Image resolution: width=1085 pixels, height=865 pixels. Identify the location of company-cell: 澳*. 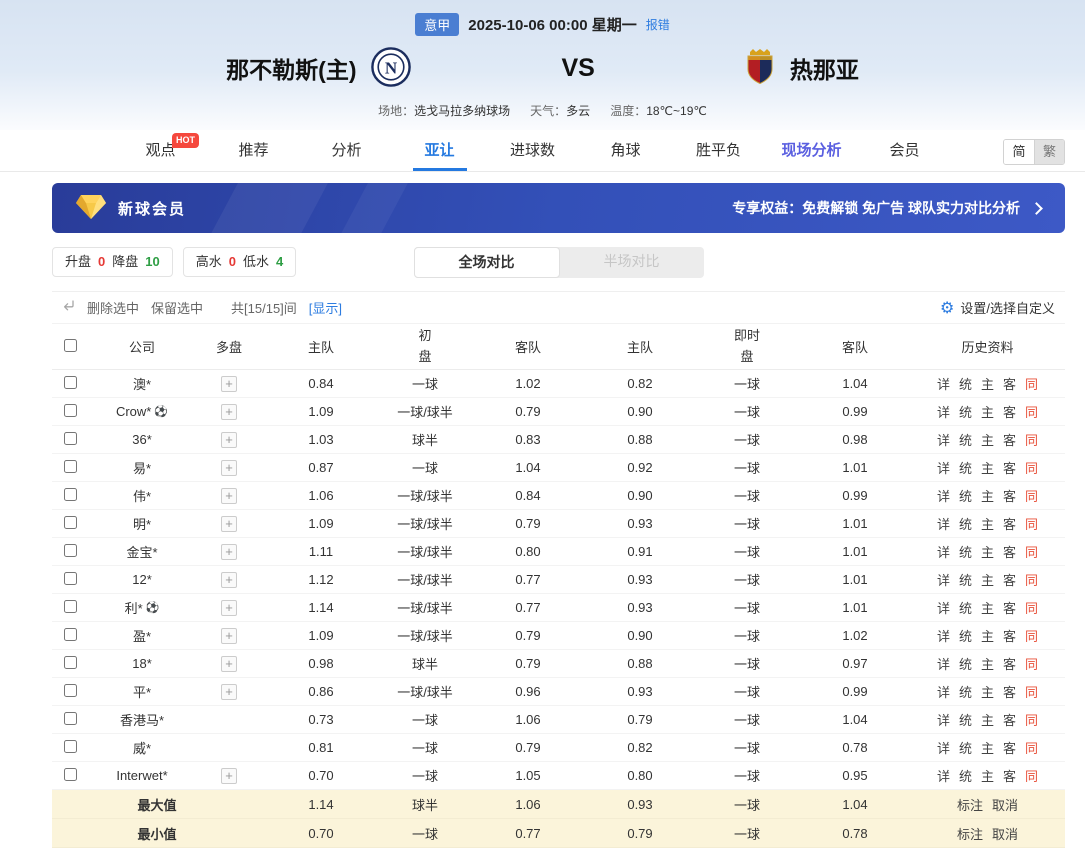
(142, 383).